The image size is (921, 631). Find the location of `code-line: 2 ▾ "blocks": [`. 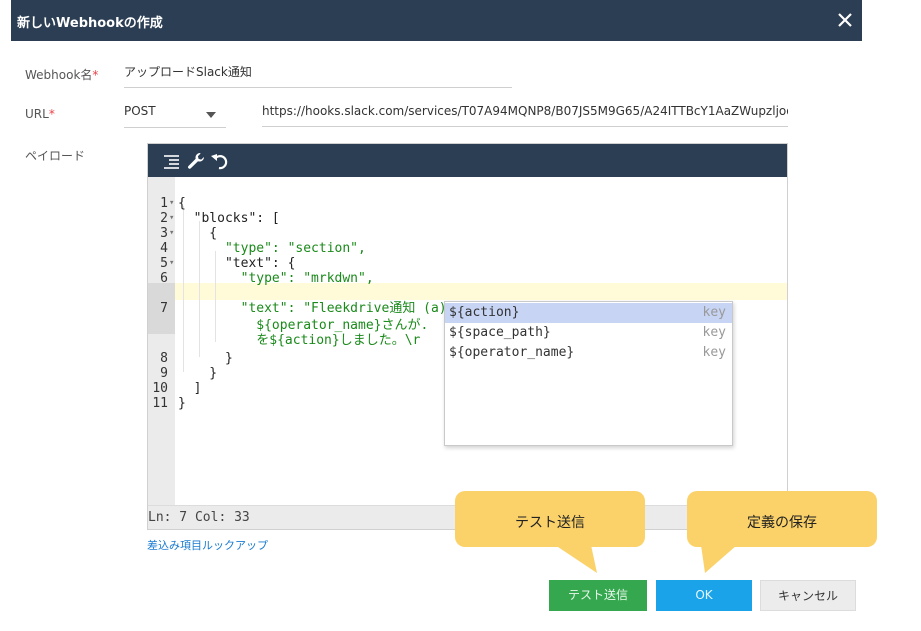

code-line: 2 ▾ "blocks": [ is located at coordinates (220, 218).